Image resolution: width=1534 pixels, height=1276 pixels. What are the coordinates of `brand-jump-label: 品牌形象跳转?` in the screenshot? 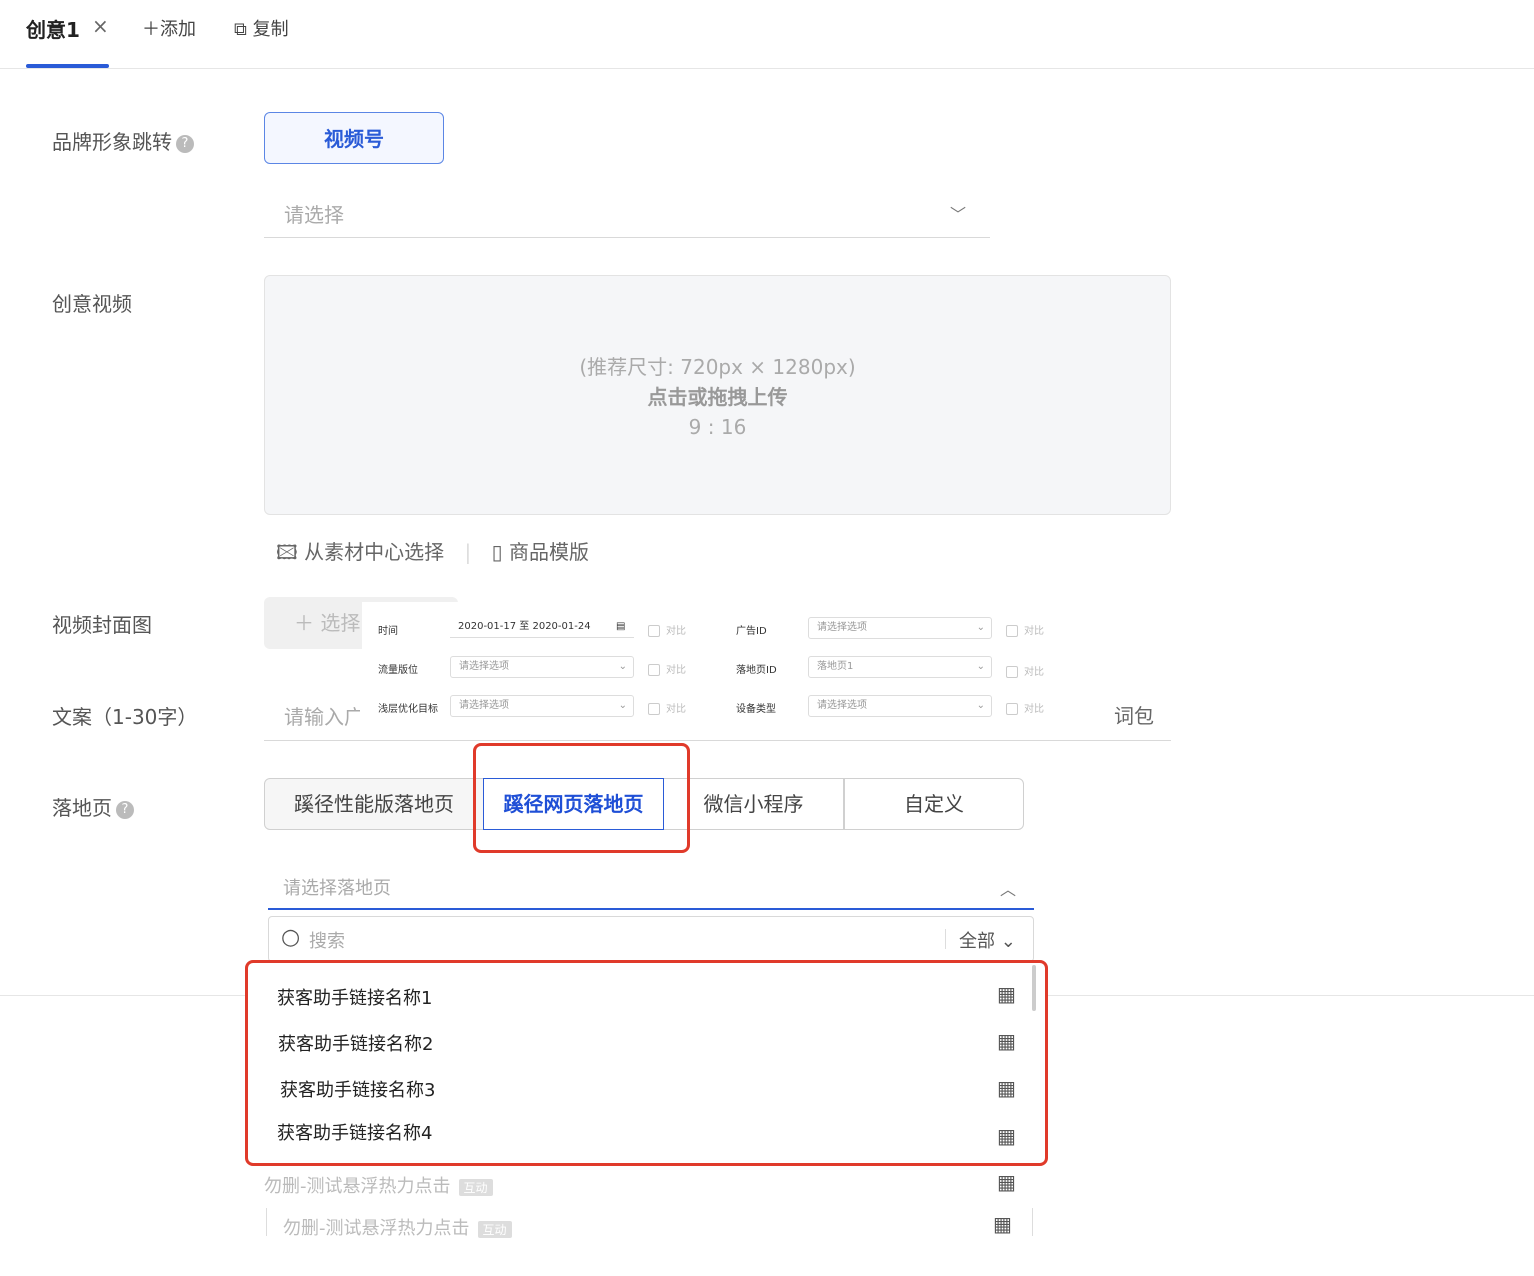 It's located at (123, 140).